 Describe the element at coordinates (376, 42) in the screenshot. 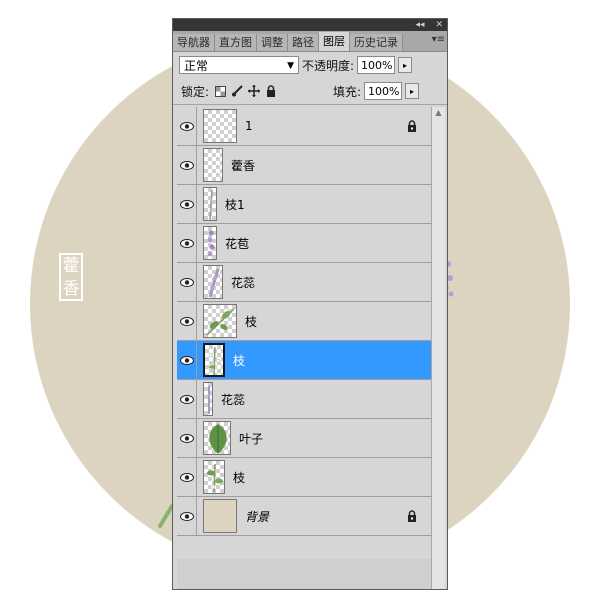

I see `tab-history: 历史记录` at that location.